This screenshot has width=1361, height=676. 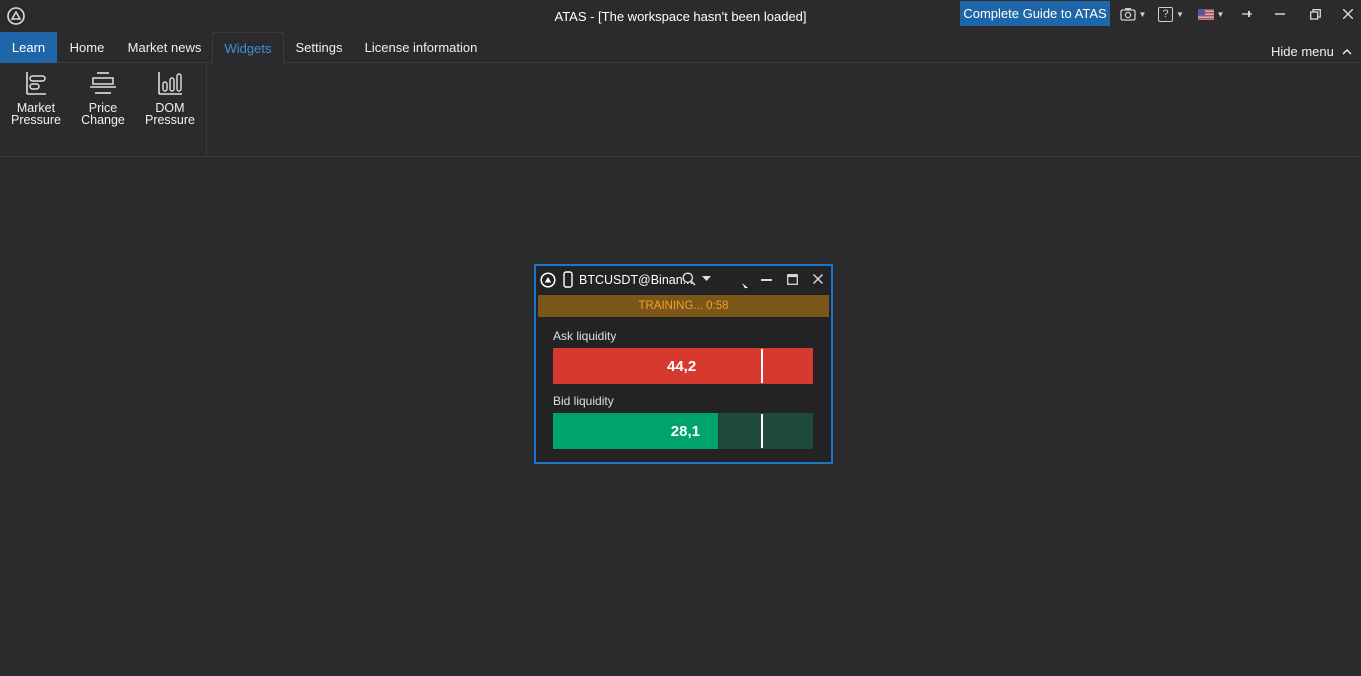 I want to click on tab-widgets: Widgets, so click(x=248, y=48).